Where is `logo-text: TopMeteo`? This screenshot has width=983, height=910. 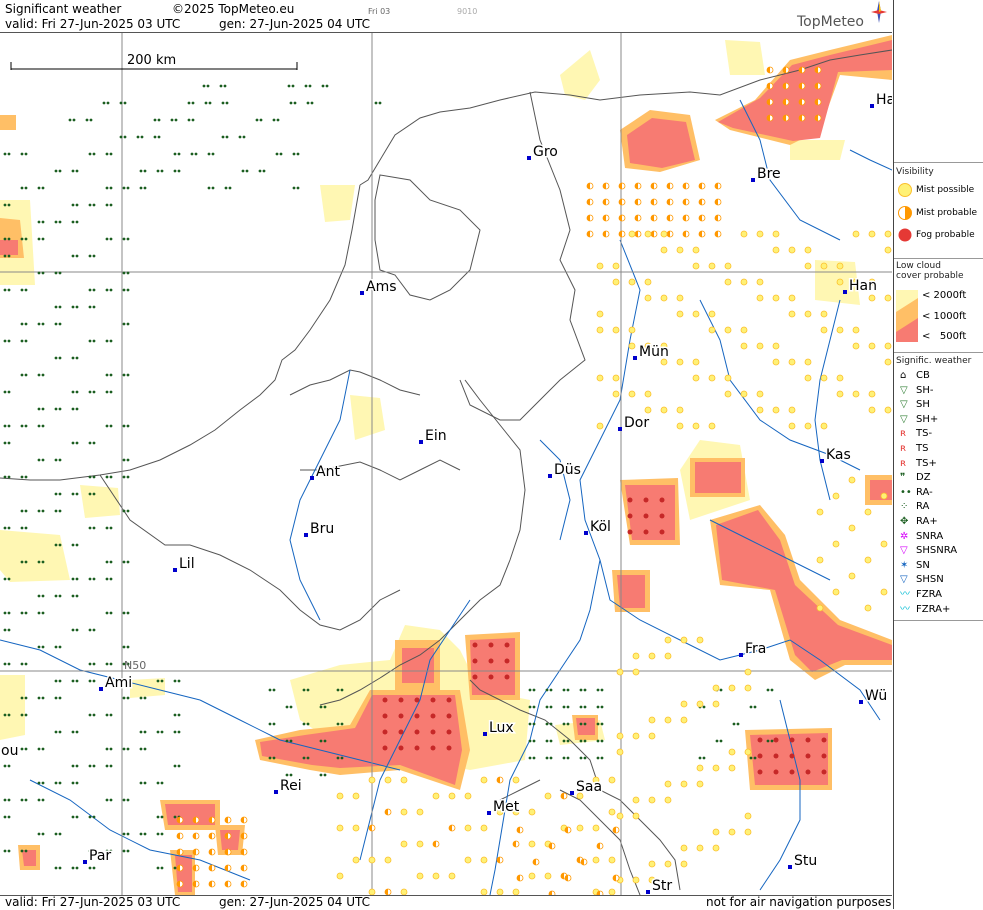 logo-text: TopMeteo is located at coordinates (830, 22).